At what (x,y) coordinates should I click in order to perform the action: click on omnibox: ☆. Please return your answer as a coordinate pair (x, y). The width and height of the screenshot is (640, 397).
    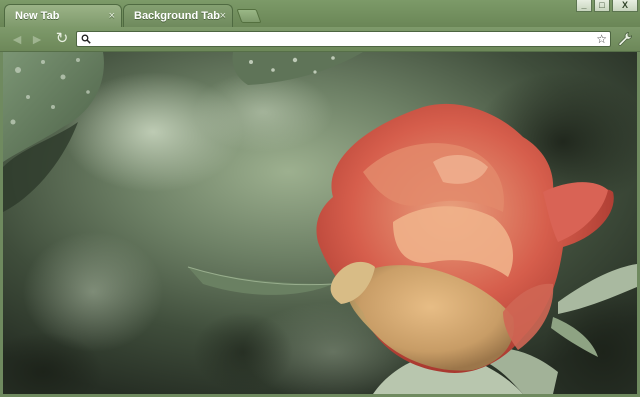
    Looking at the image, I should click on (343, 39).